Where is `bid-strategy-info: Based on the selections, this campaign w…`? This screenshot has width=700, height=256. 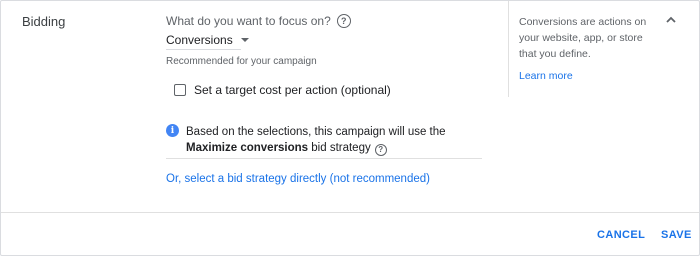
bid-strategy-info: Based on the selections, this campaign w… is located at coordinates (336, 140).